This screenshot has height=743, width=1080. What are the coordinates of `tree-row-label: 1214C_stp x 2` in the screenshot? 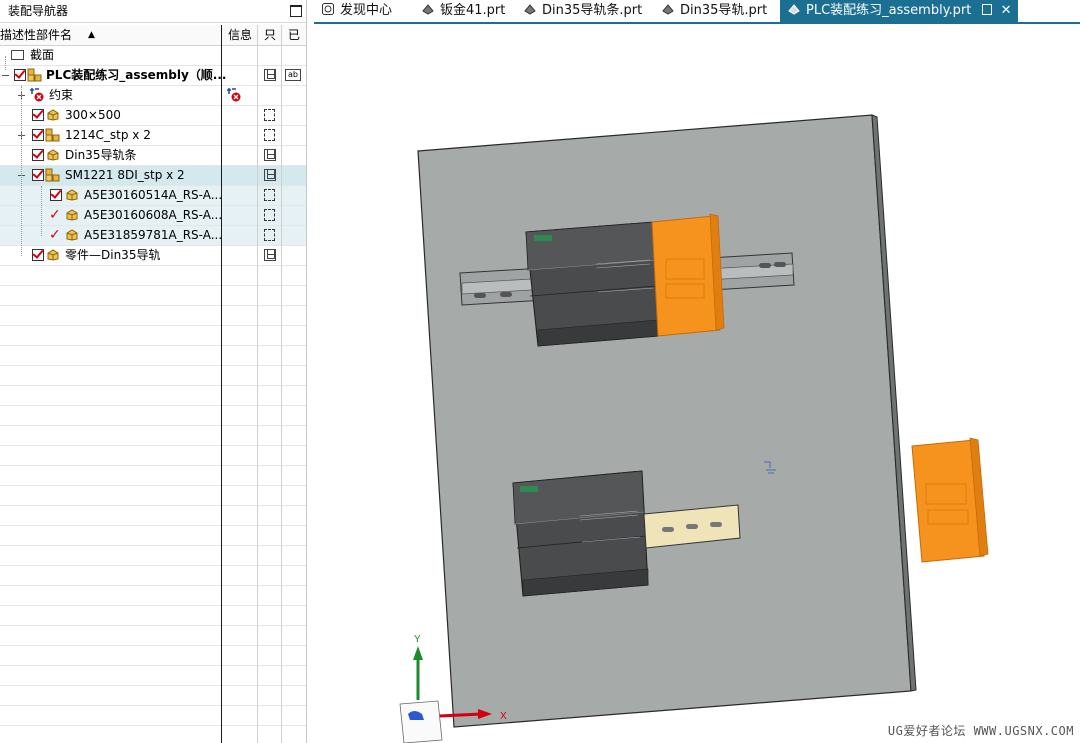 It's located at (108, 135).